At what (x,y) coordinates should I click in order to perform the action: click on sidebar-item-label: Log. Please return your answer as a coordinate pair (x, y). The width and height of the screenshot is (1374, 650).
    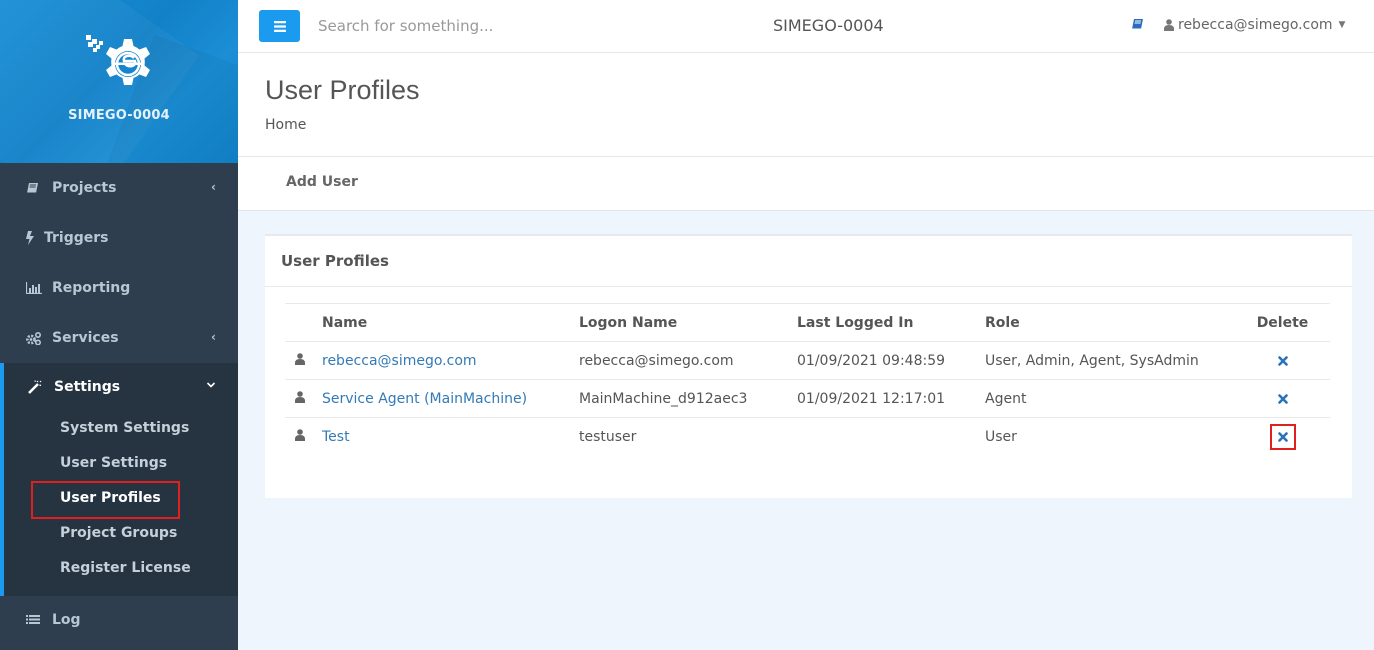
    Looking at the image, I should click on (66, 620).